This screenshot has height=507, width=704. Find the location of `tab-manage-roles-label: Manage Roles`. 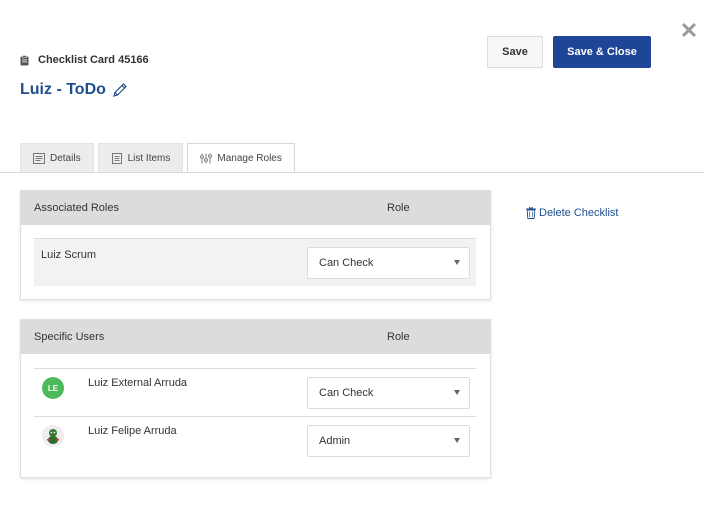

tab-manage-roles-label: Manage Roles is located at coordinates (249, 158).